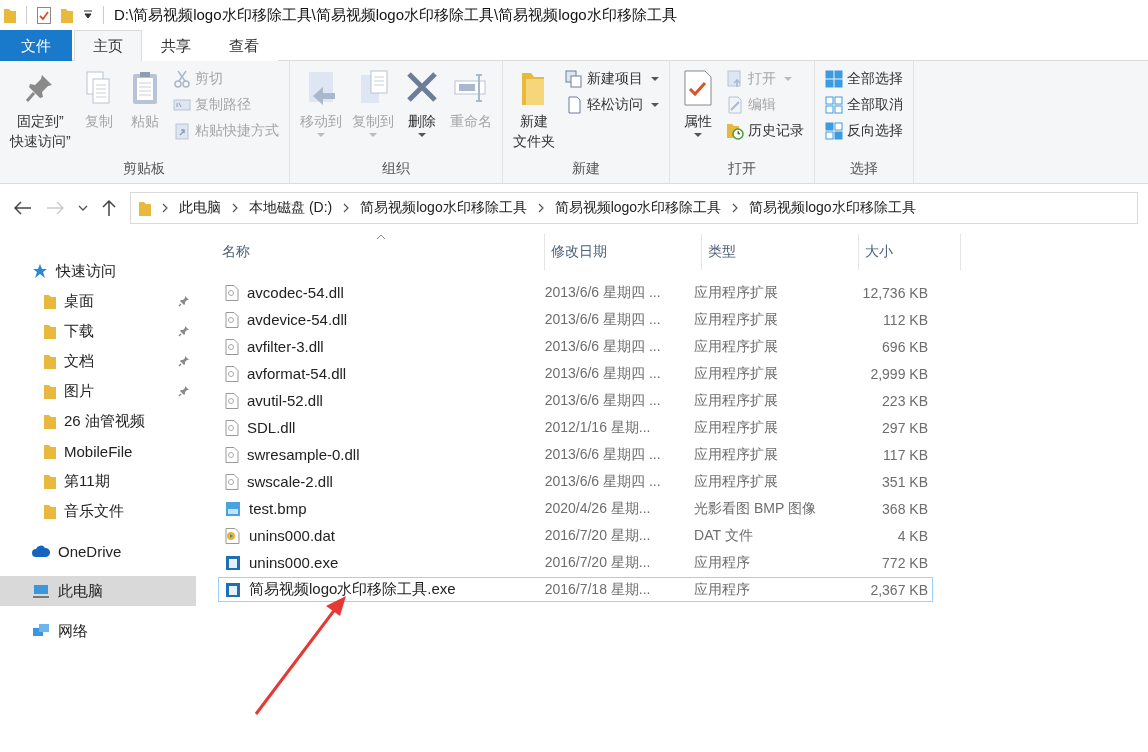  I want to click on play-file-icon, so click(233, 535).